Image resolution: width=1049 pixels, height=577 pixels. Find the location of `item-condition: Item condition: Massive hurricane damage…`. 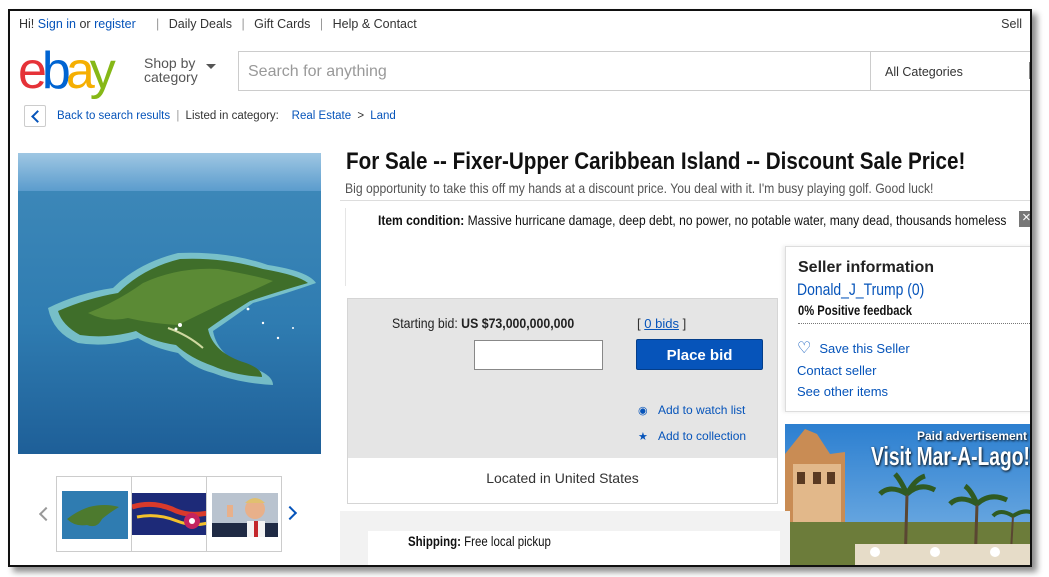

item-condition: Item condition: Massive hurricane damage… is located at coordinates (692, 220).